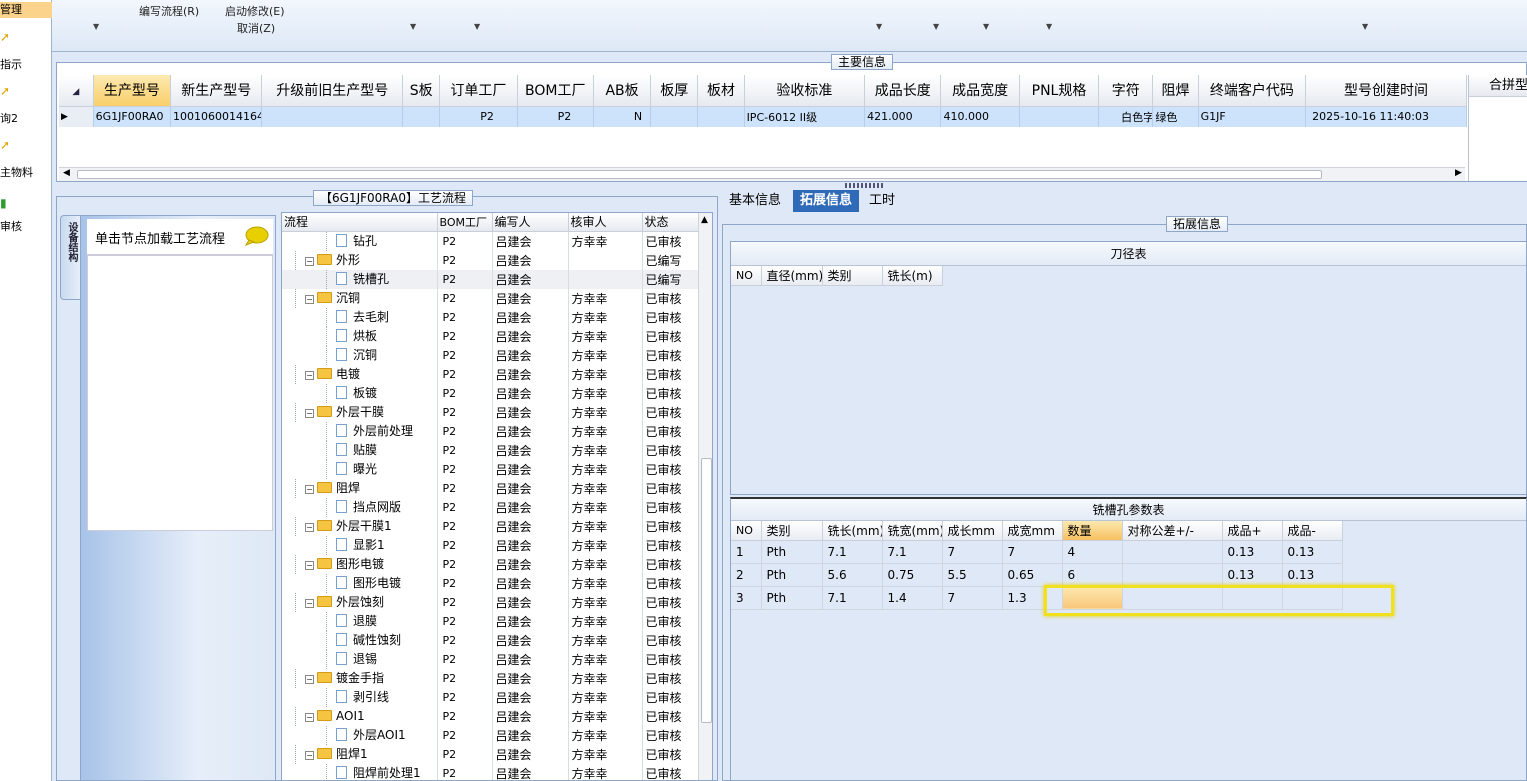 Image resolution: width=1527 pixels, height=781 pixels. Describe the element at coordinates (360, 564) in the screenshot. I see `tree-node: − 图形电镀` at that location.